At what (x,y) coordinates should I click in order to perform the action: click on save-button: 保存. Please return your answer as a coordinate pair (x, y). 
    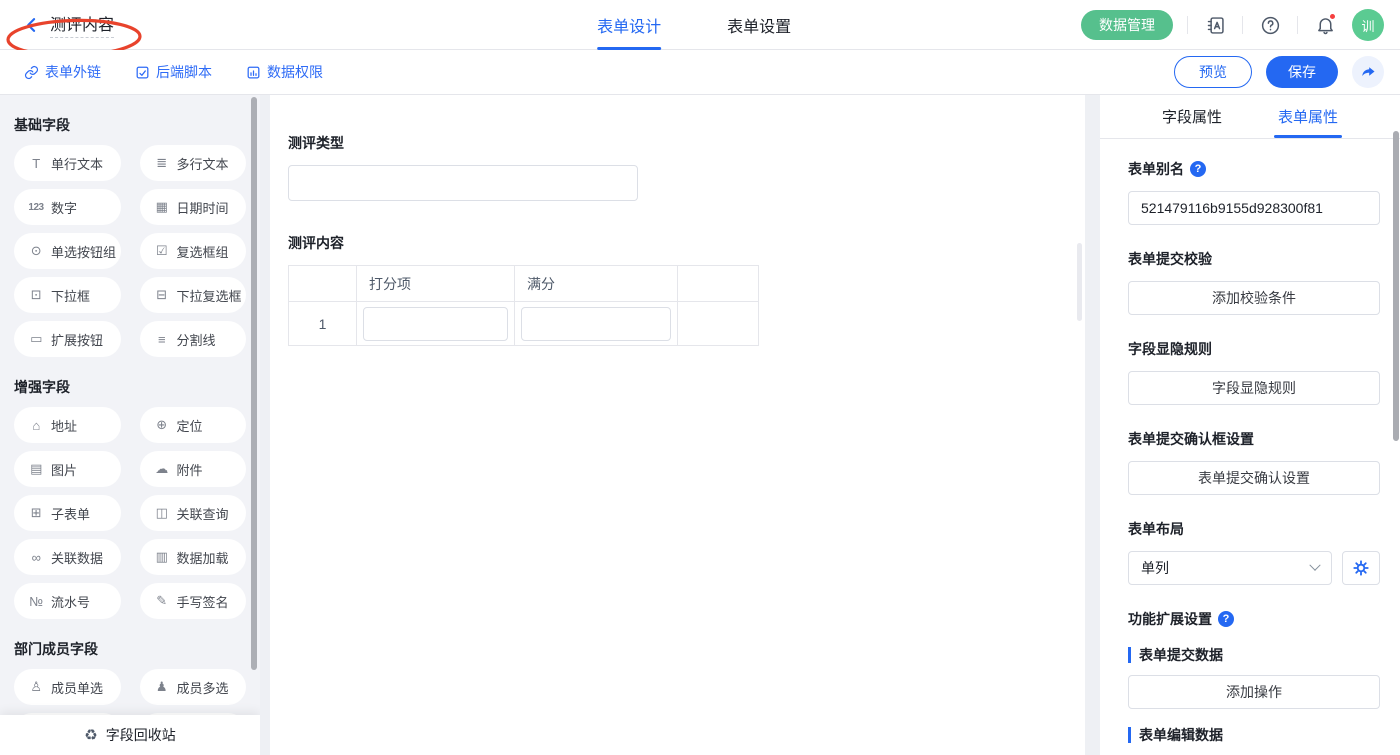
    Looking at the image, I should click on (1302, 72).